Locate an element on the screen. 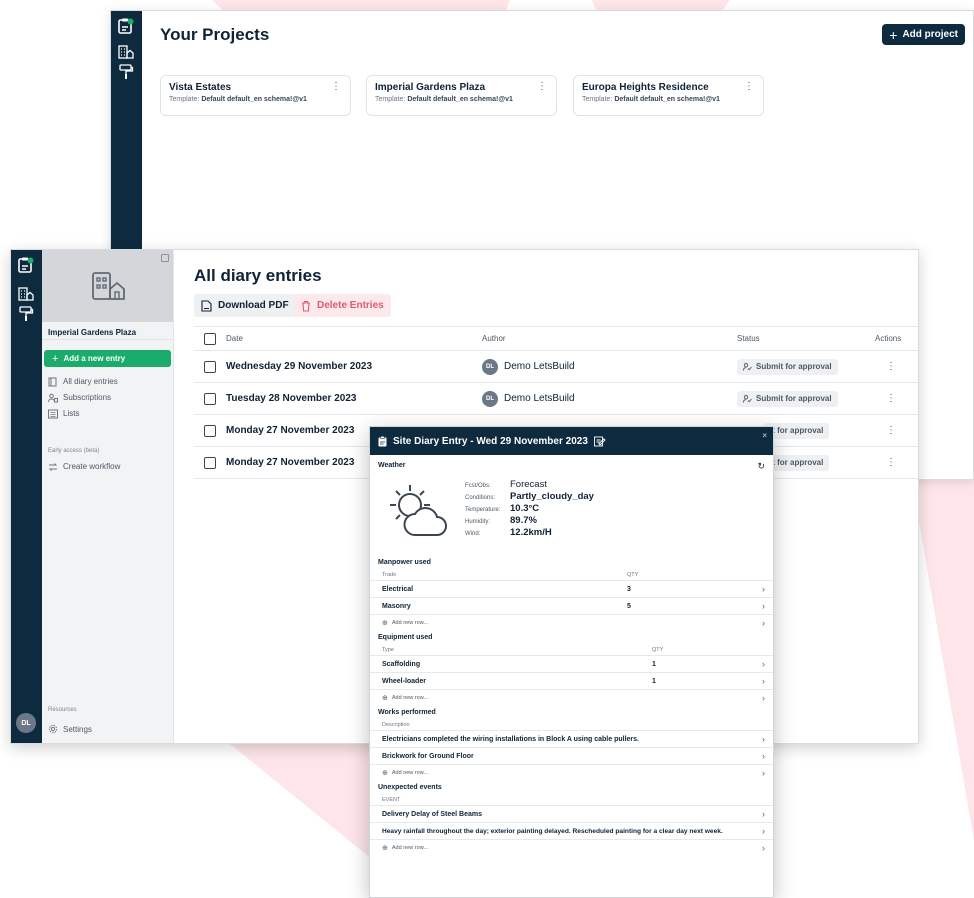 Image resolution: width=974 pixels, height=898 pixels. weather-label: Temperature: is located at coordinates (483, 510).